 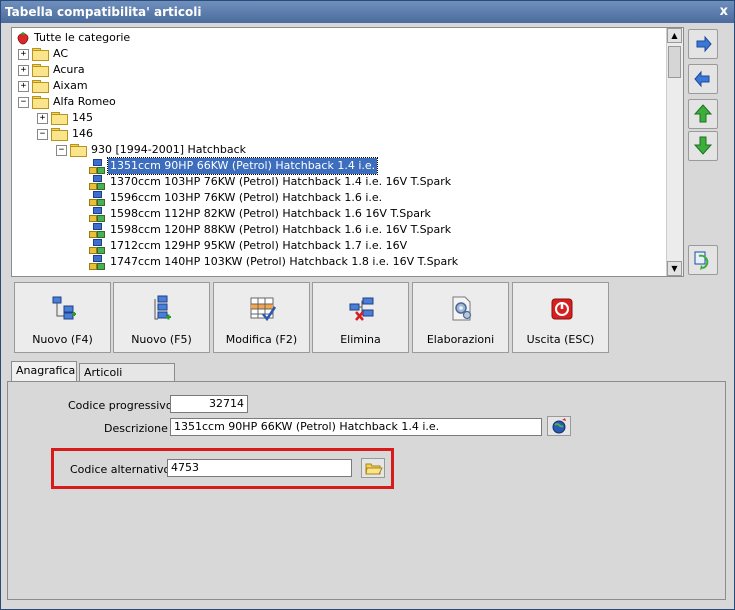 What do you see at coordinates (261, 339) in the screenshot?
I see `modifica-label: Modifica (F2)` at bounding box center [261, 339].